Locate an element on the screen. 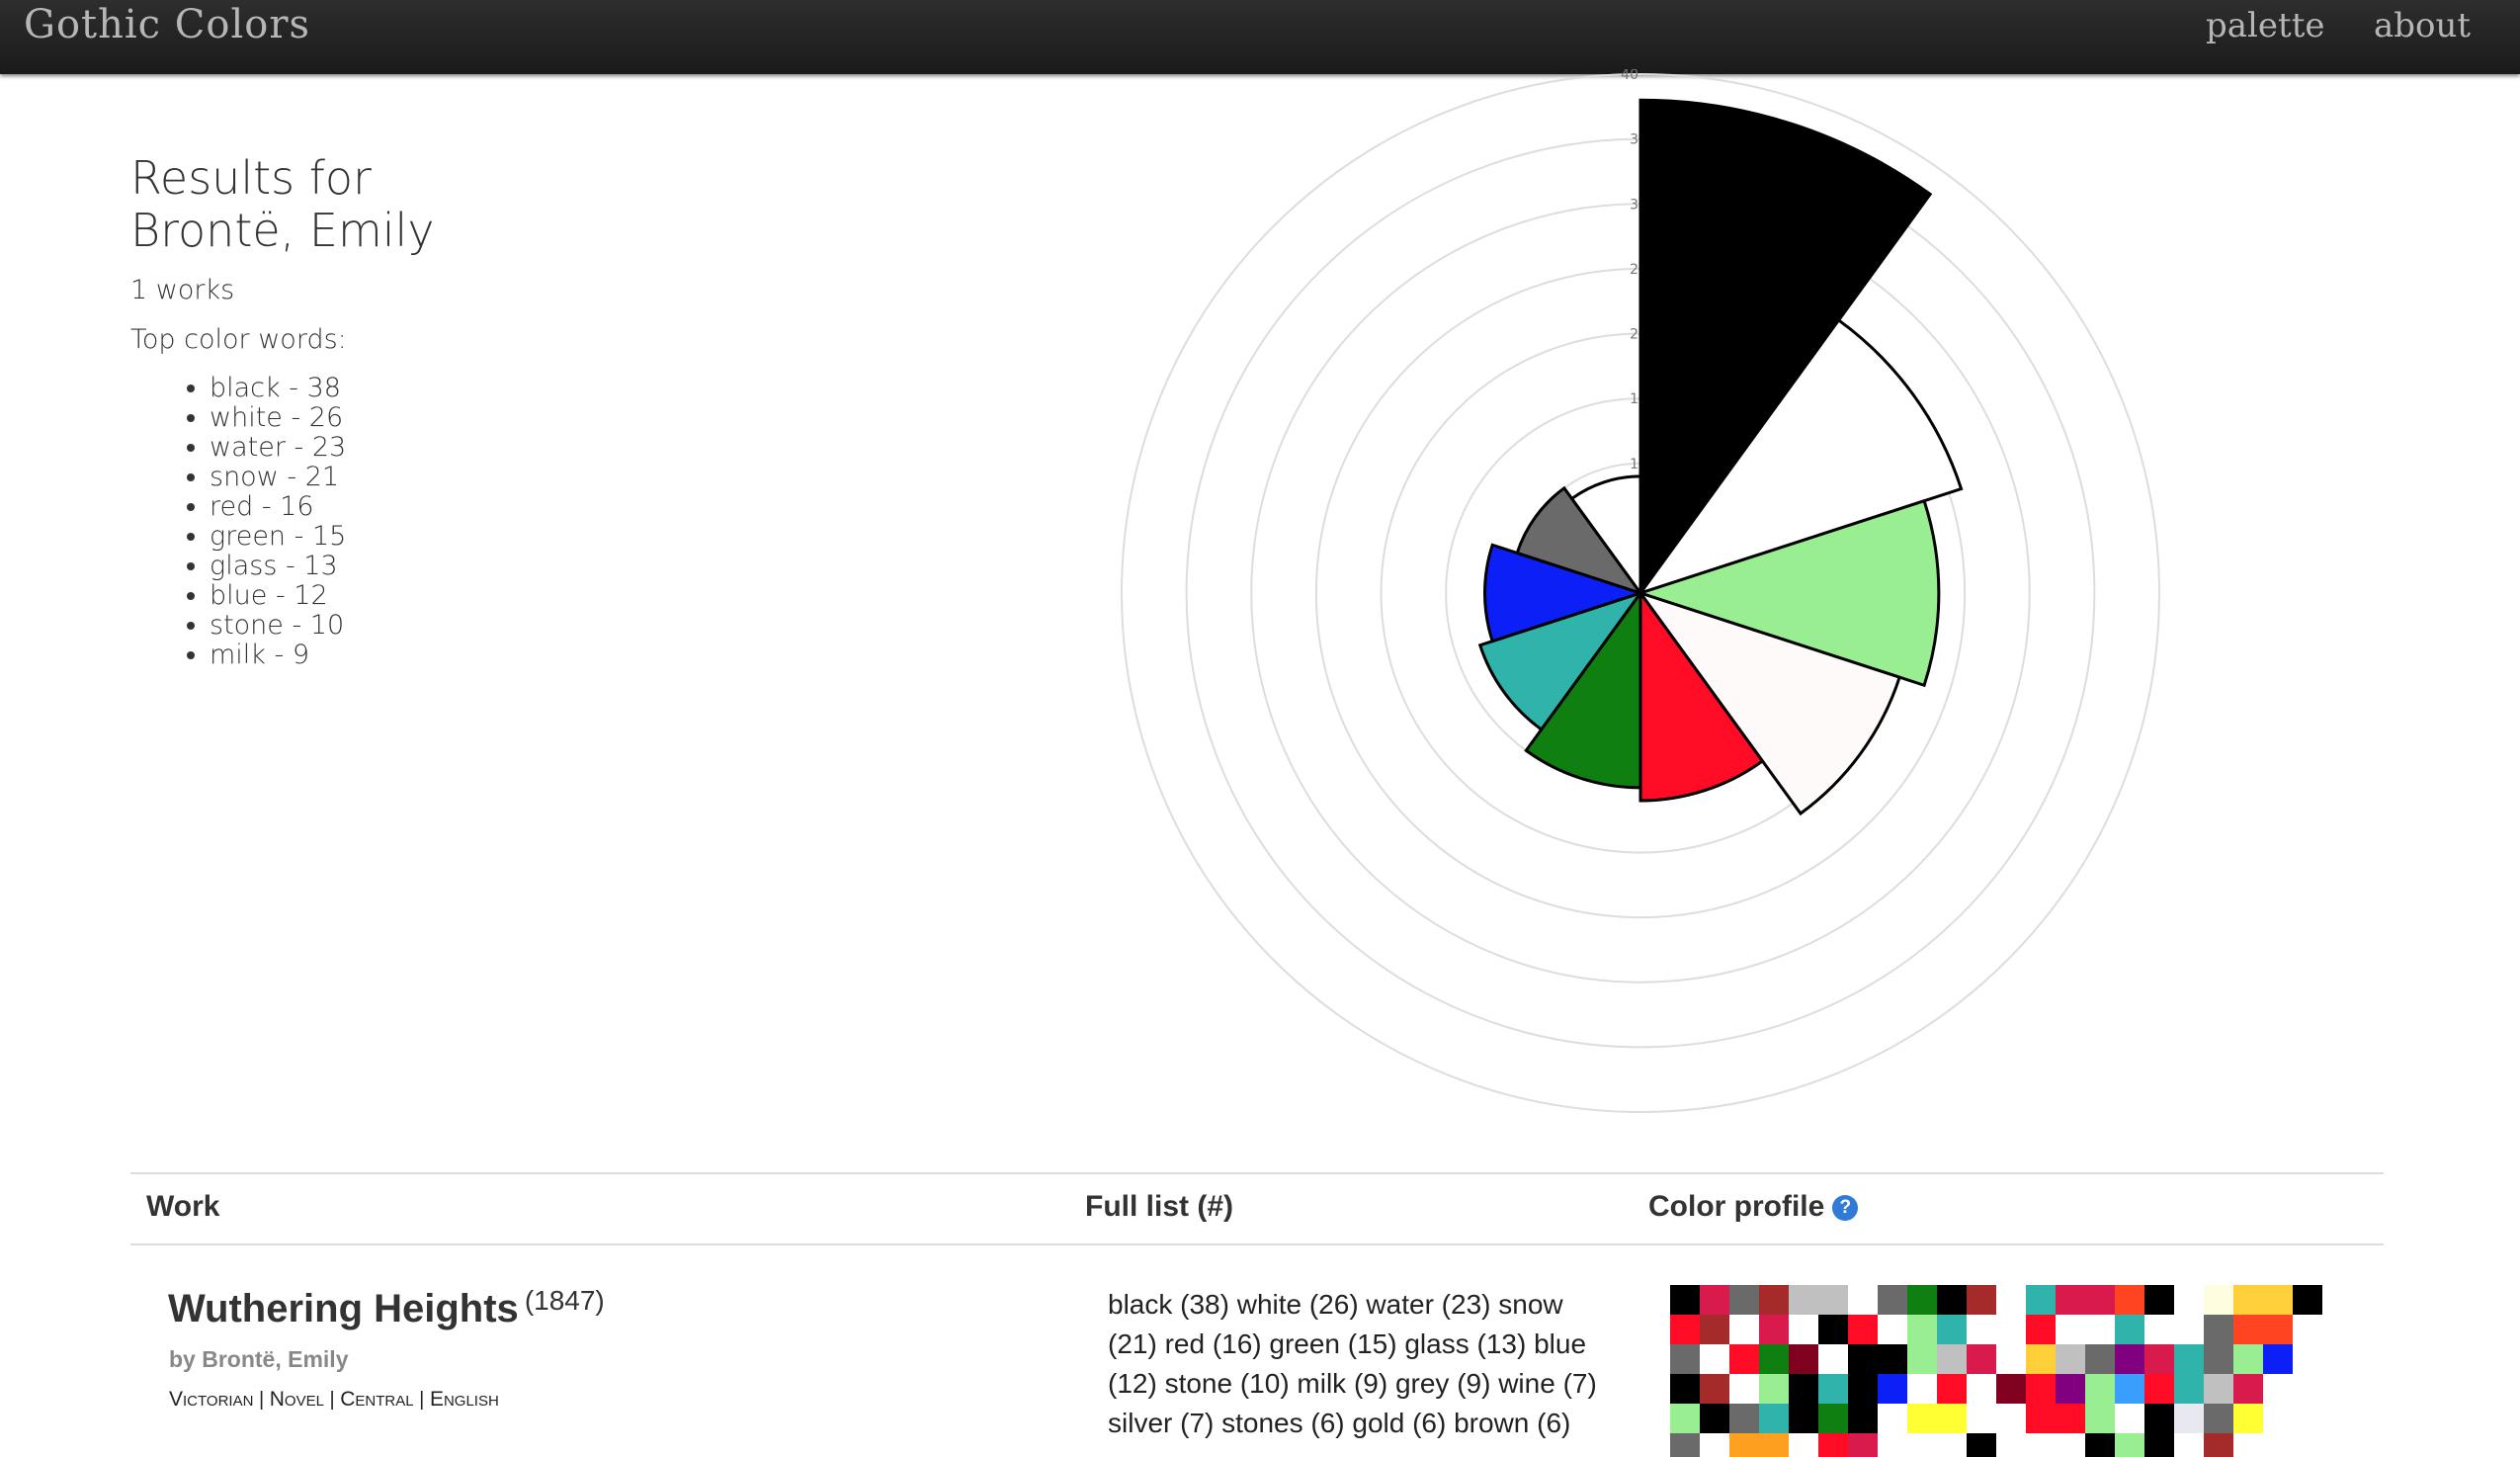 The width and height of the screenshot is (2520, 1457). top-word-item: green - 15 is located at coordinates (278, 537).